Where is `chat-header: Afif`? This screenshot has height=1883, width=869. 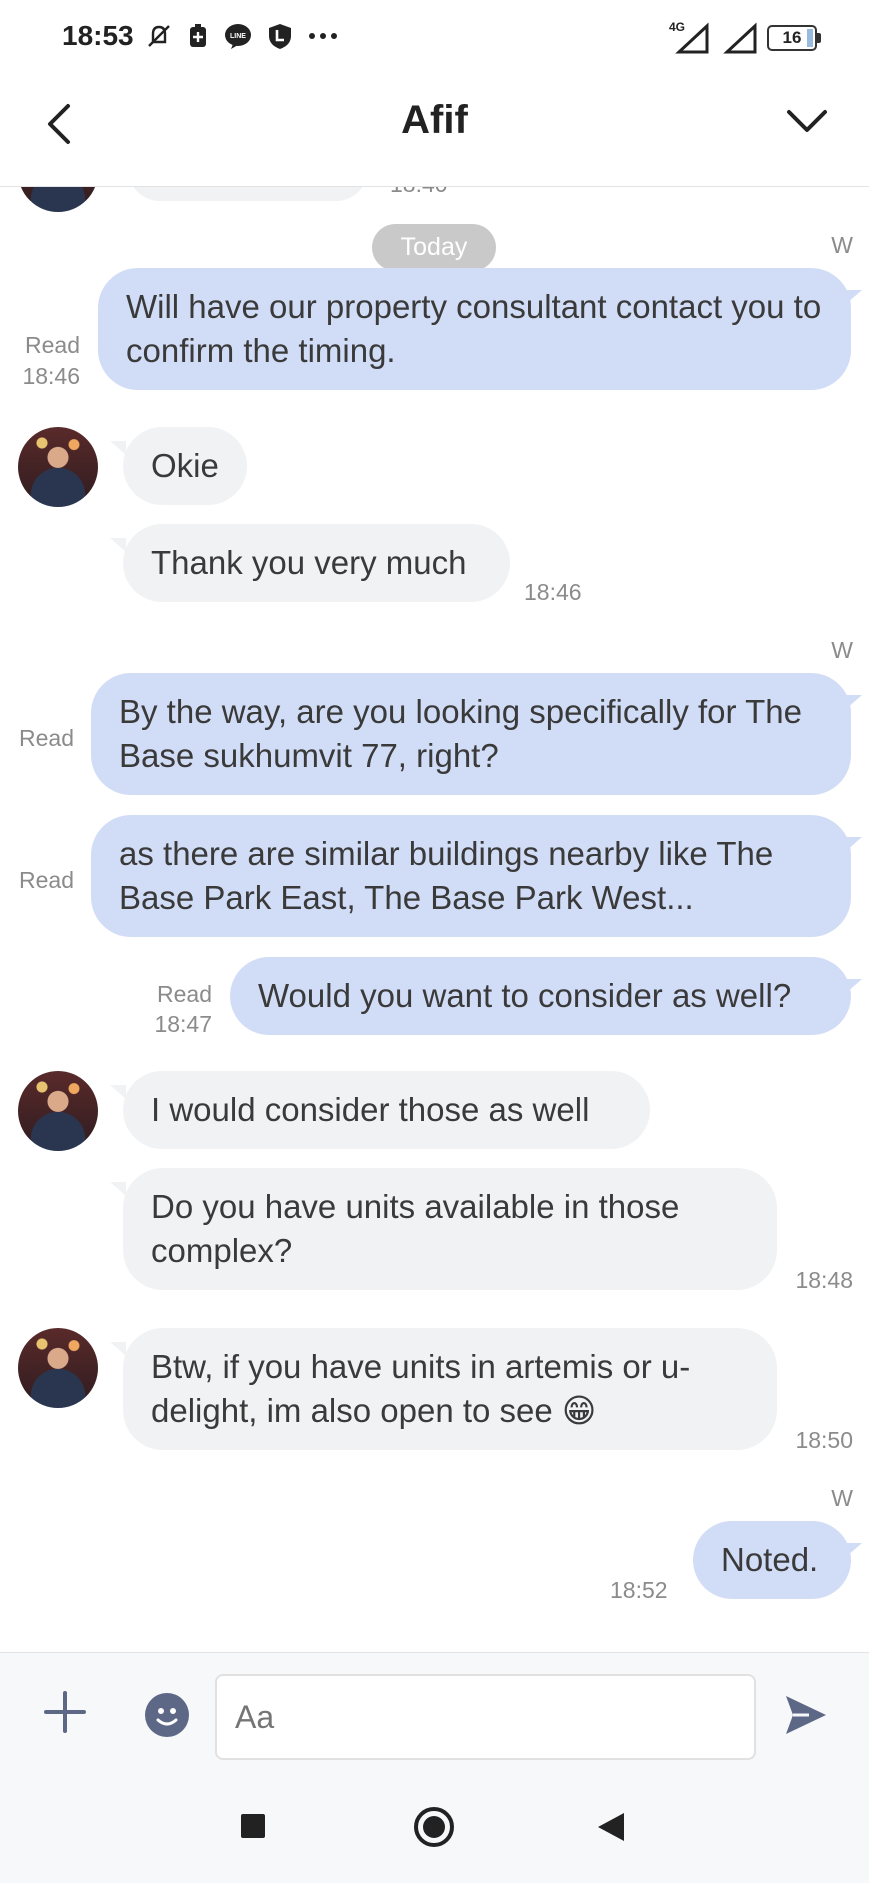
chat-header: Afif is located at coordinates (434, 132).